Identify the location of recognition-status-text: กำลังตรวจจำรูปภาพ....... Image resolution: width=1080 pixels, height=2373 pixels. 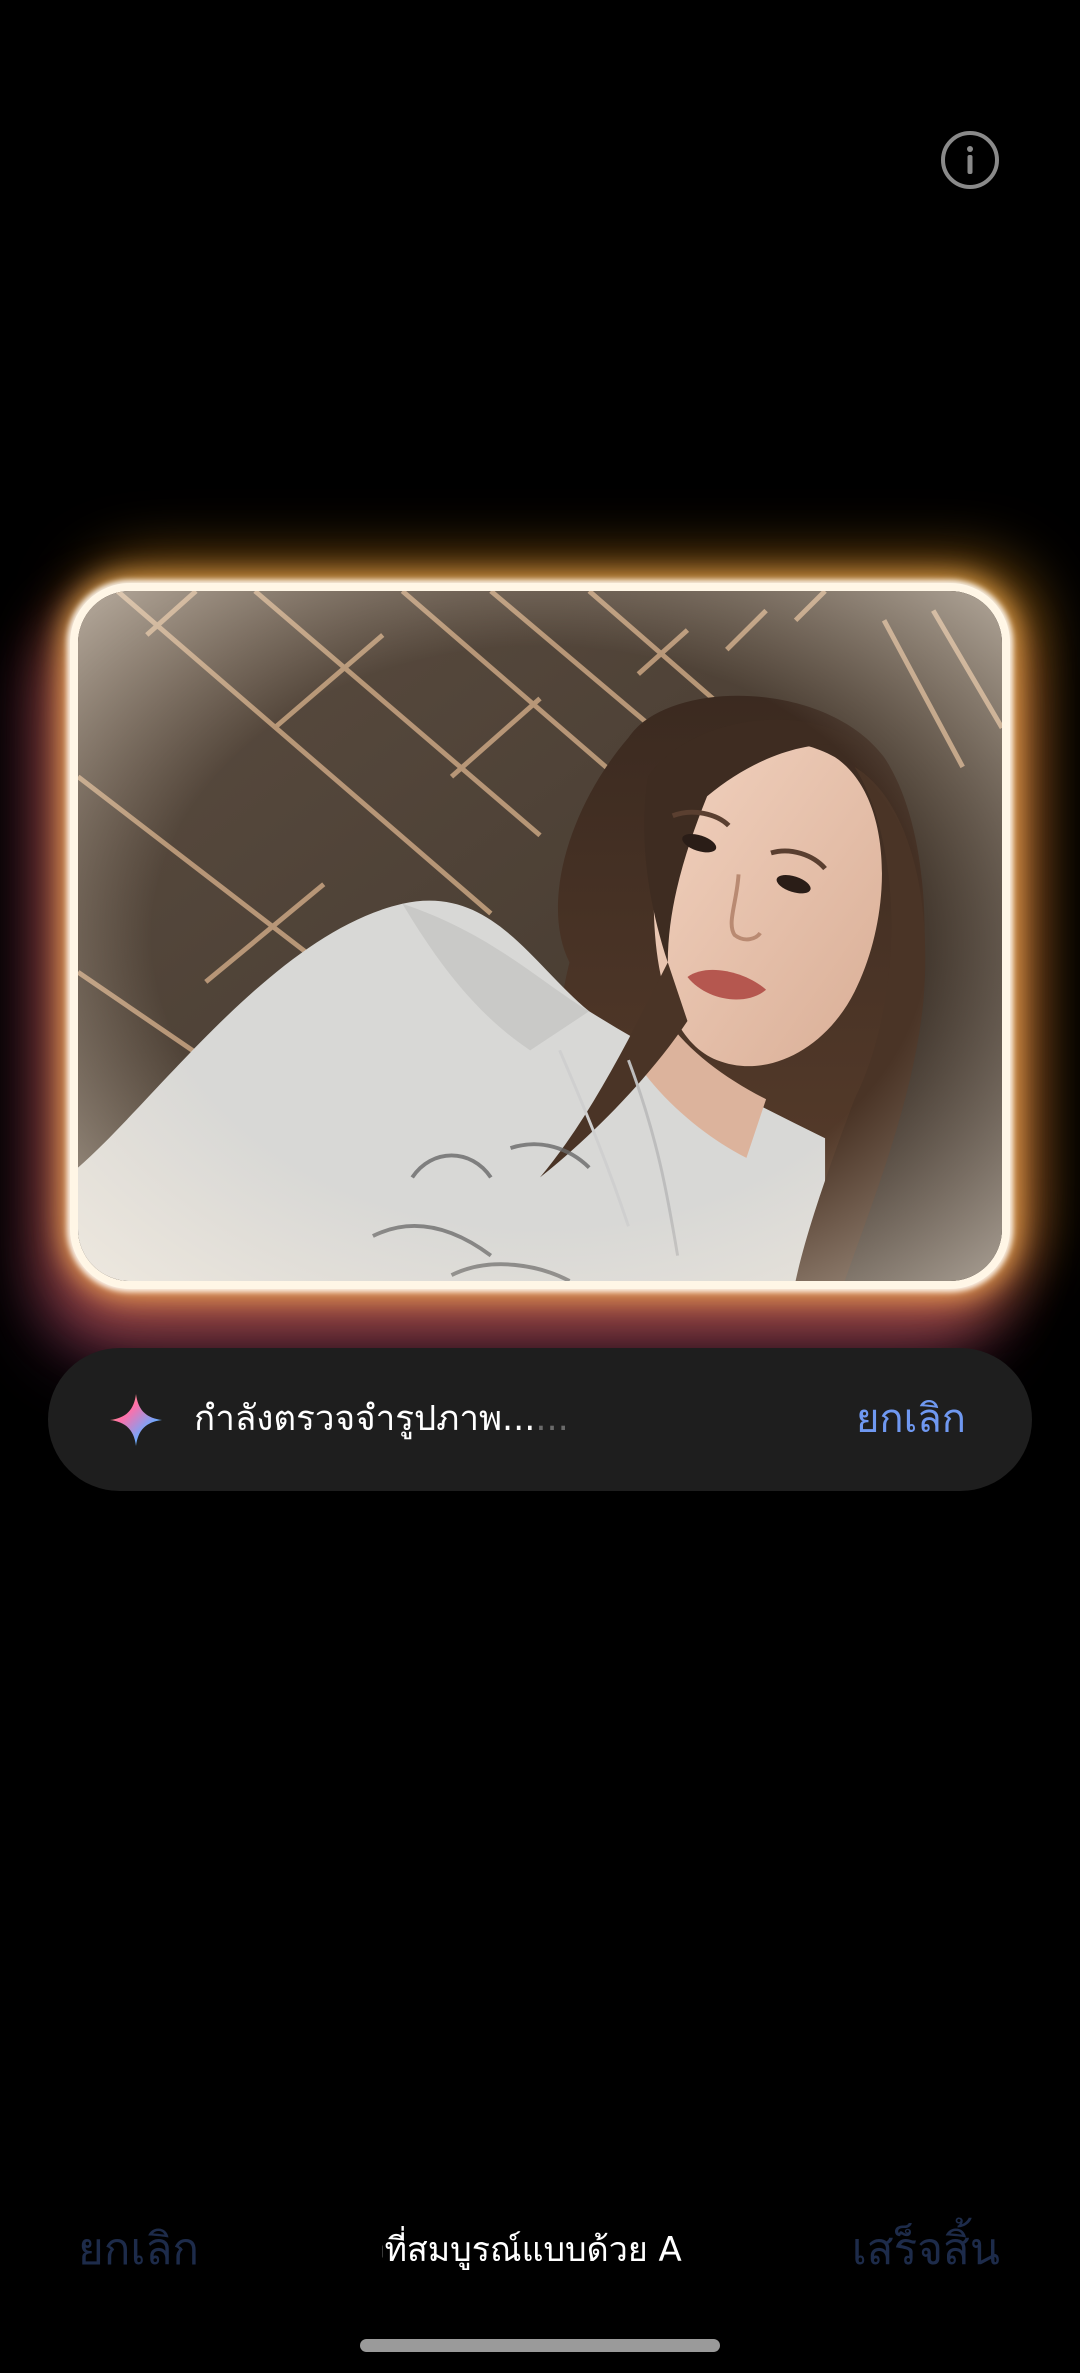
(381, 1419).